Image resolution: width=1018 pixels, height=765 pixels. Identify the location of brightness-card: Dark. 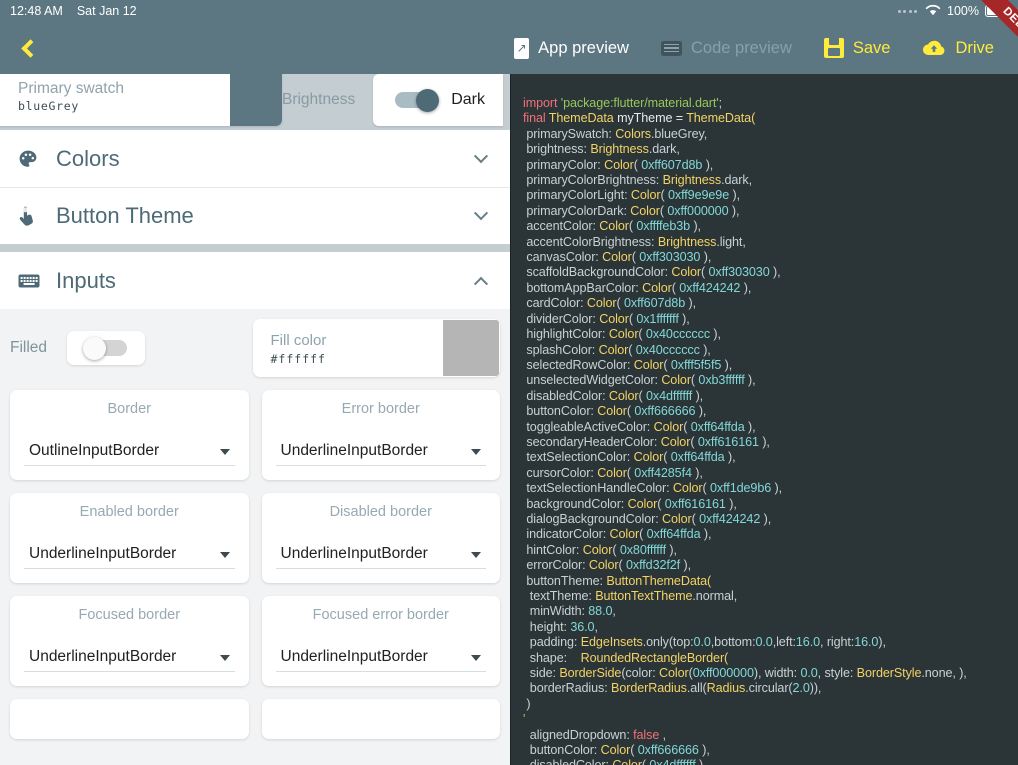
(438, 100).